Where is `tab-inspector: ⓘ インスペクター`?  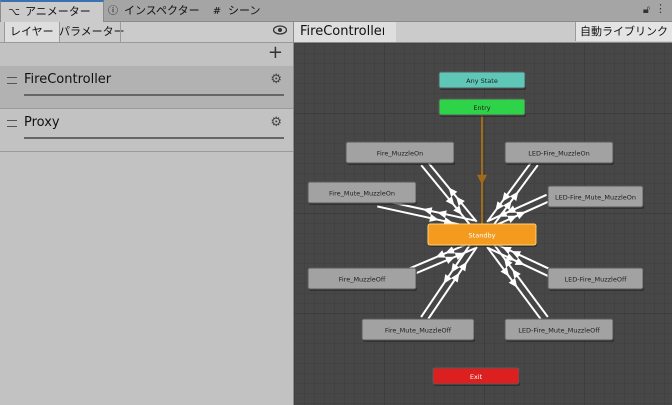 tab-inspector: ⓘ インスペクター is located at coordinates (153, 11).